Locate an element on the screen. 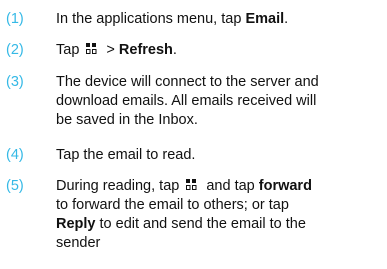 The width and height of the screenshot is (387, 269). step-text-line: sender is located at coordinates (78, 243).